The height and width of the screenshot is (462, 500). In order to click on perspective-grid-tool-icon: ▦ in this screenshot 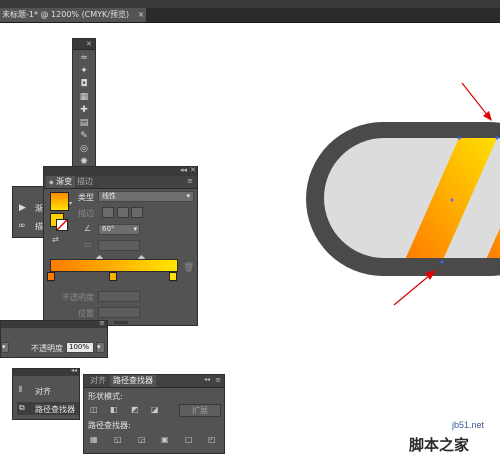, I will do `click(84, 97)`.